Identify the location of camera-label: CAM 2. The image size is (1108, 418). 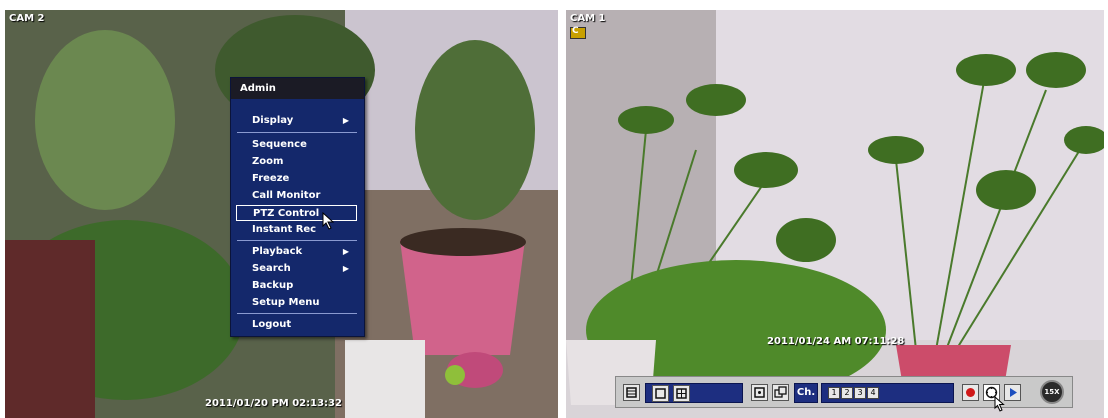
(27, 18).